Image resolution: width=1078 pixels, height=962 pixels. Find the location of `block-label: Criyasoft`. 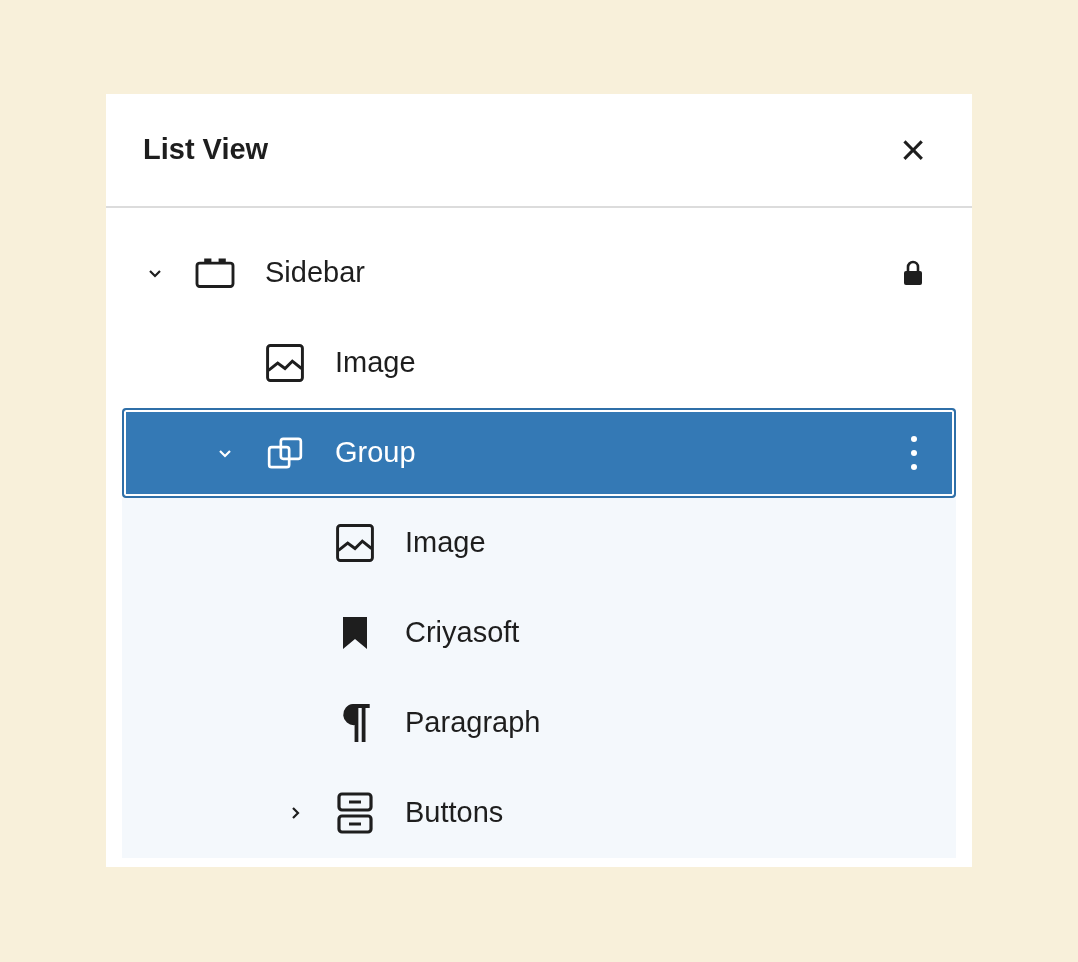

block-label: Criyasoft is located at coordinates (462, 633).